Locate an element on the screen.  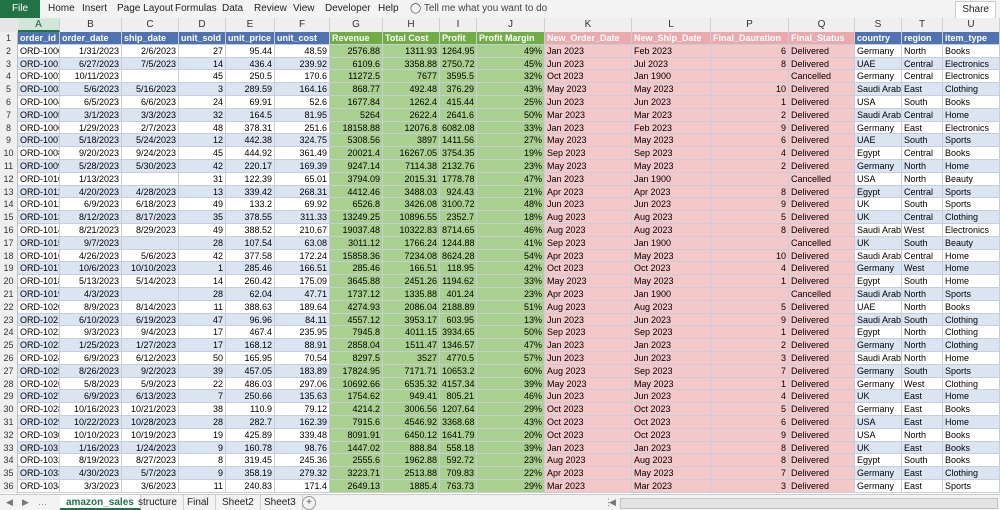
cell: 260.42 is located at coordinates (250, 281).